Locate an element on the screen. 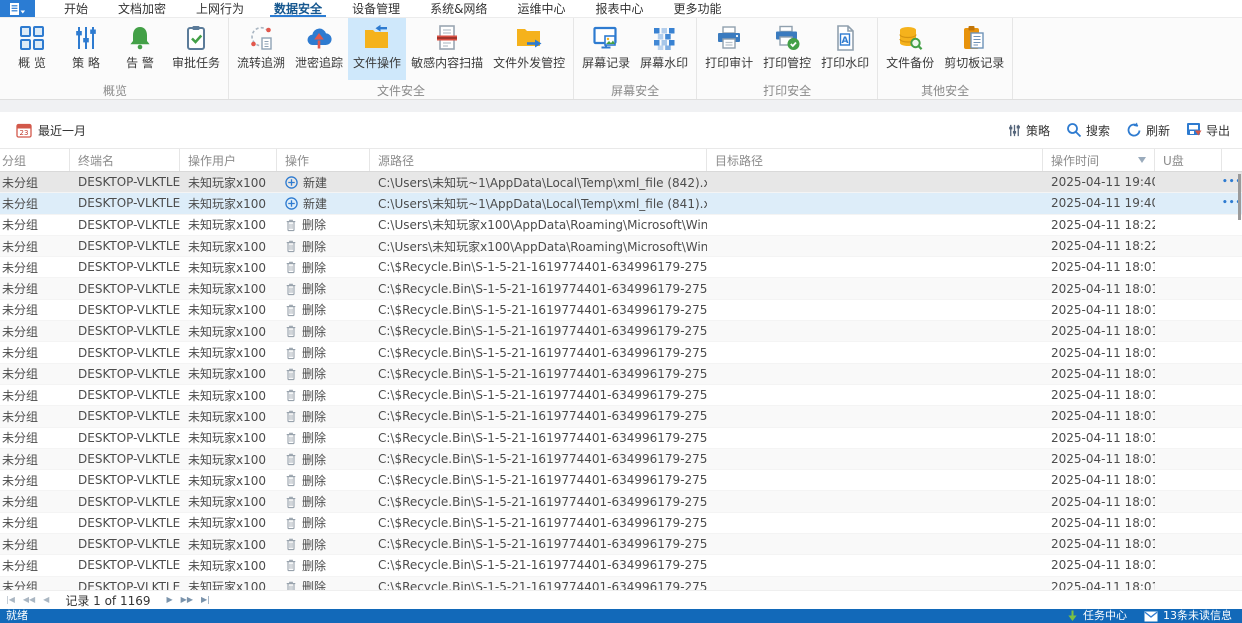 The height and width of the screenshot is (623, 1242). prev-page-icon: ◀ is located at coordinates (46, 600).